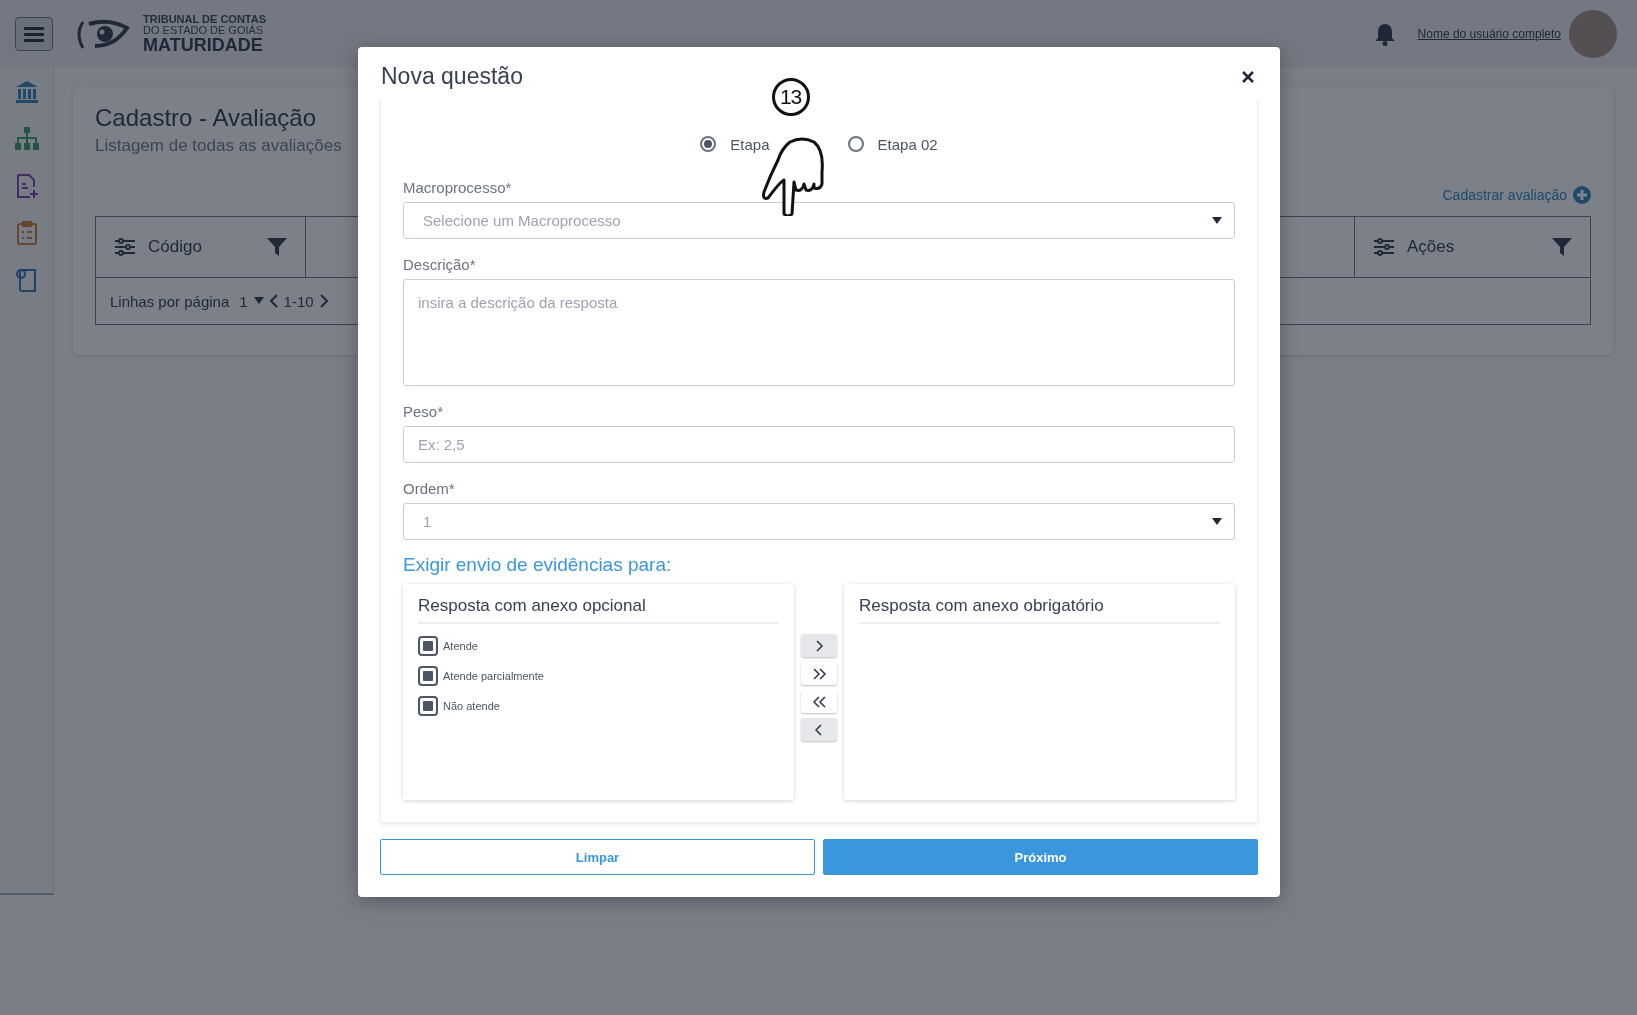  What do you see at coordinates (1248, 76) in the screenshot?
I see `close-icon` at bounding box center [1248, 76].